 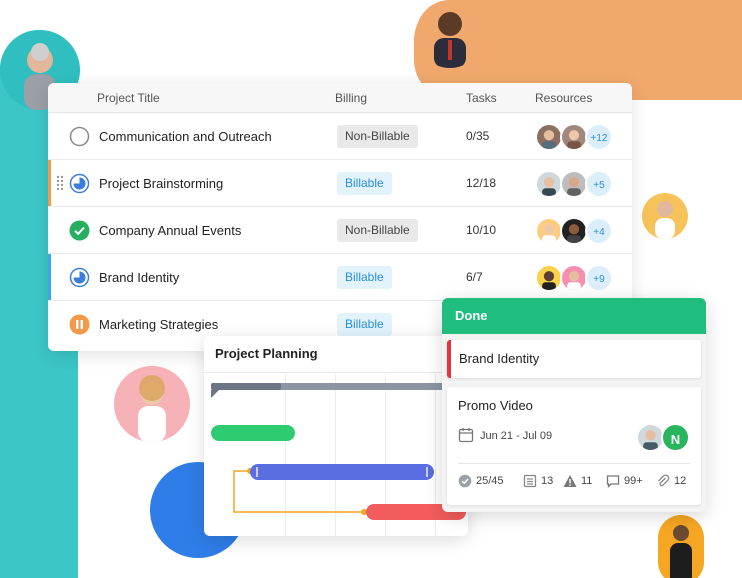 What do you see at coordinates (161, 183) in the screenshot?
I see `project-title: Project Brainstorming` at bounding box center [161, 183].